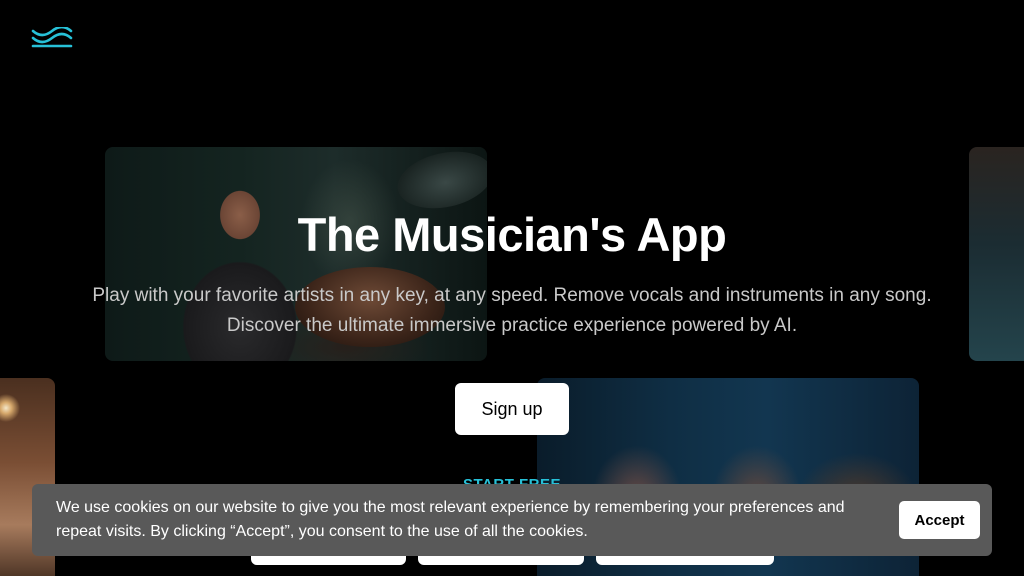 Image resolution: width=1024 pixels, height=576 pixels. Describe the element at coordinates (512, 409) in the screenshot. I see `signup-button: Sign up` at that location.